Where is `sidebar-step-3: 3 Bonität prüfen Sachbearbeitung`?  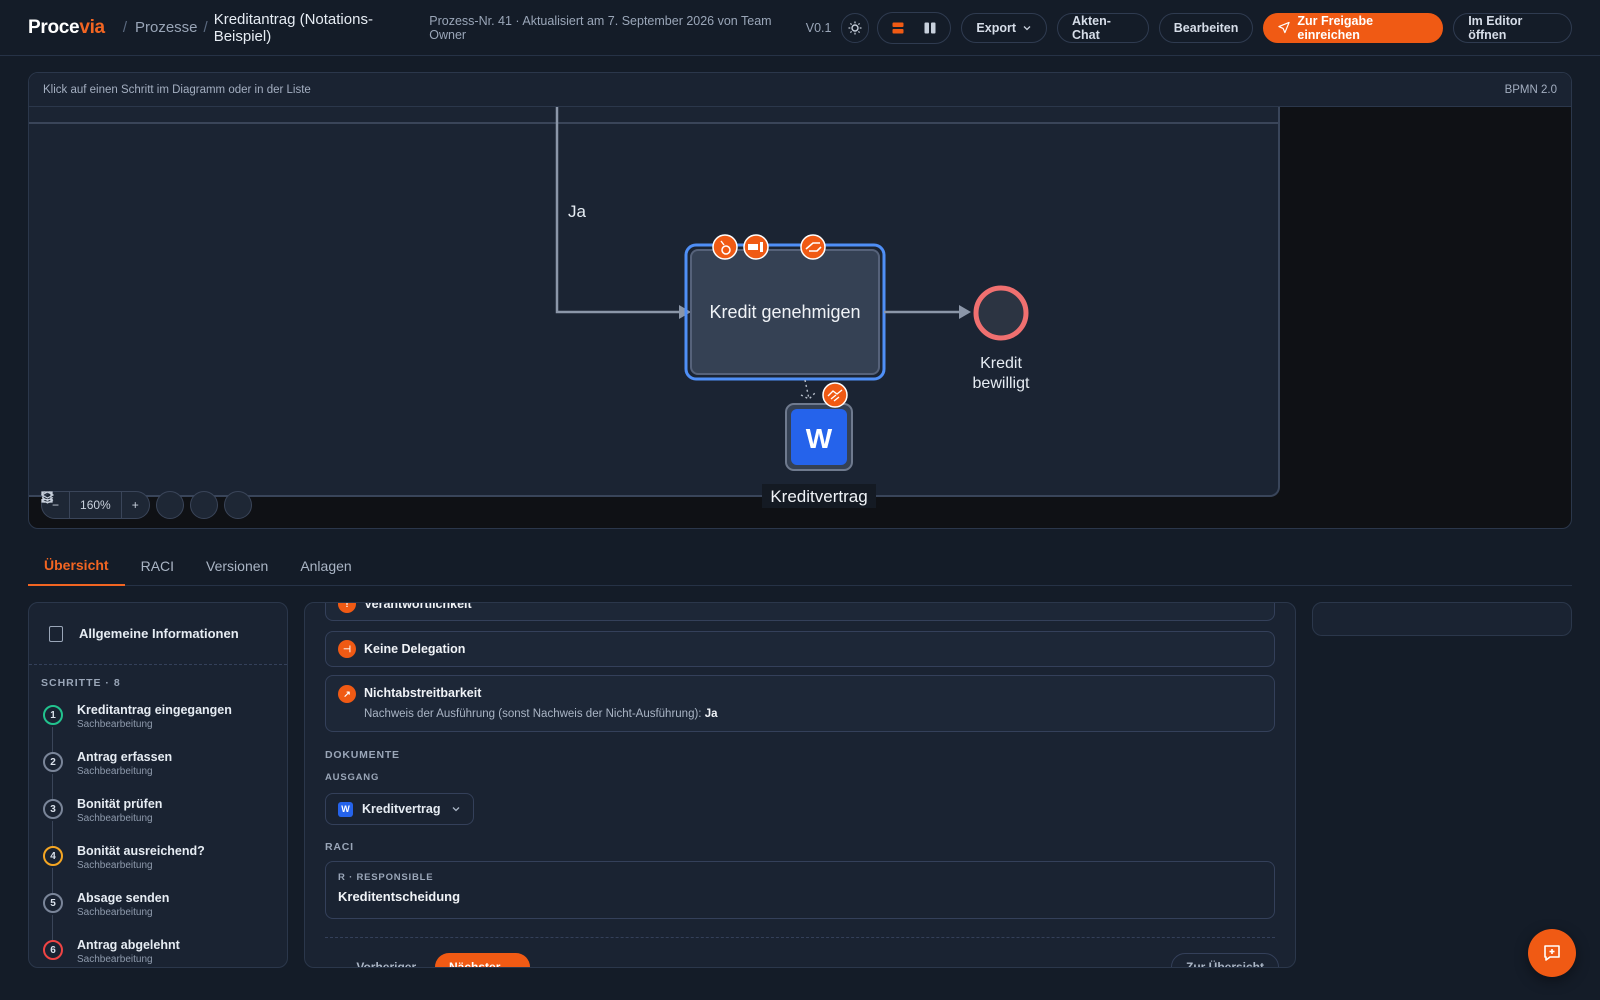
sidebar-step-3: 3 Bonität prüfen Sachbearbeitung is located at coordinates (158, 819).